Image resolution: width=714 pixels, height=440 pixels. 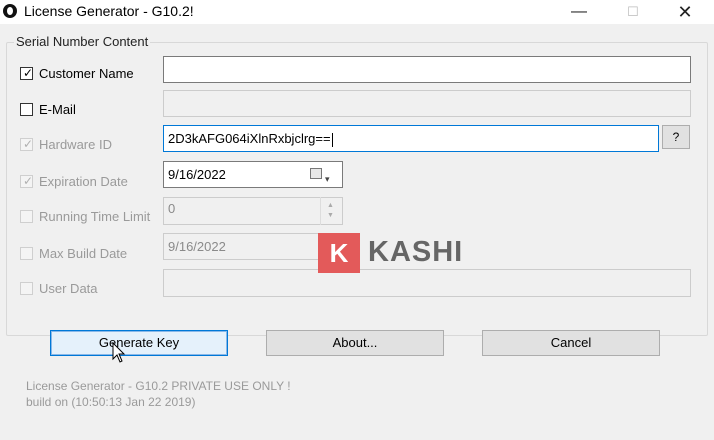 What do you see at coordinates (427, 283) in the screenshot?
I see `user-data-input` at bounding box center [427, 283].